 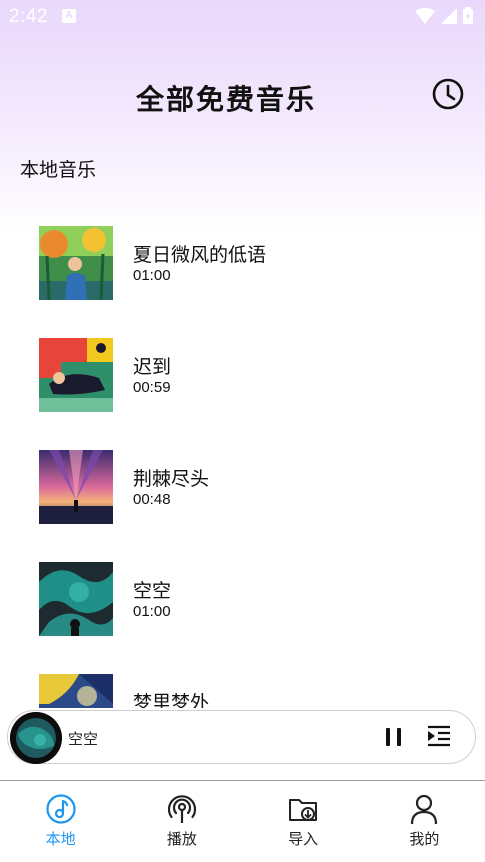 What do you see at coordinates (152, 367) in the screenshot?
I see `song-title: 迟到` at bounding box center [152, 367].